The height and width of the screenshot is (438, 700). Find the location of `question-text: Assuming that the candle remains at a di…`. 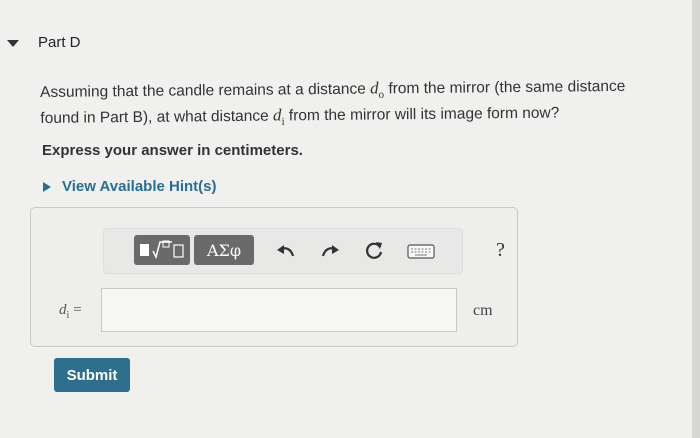

question-text: Assuming that the candle remains at a di… is located at coordinates (345, 105).